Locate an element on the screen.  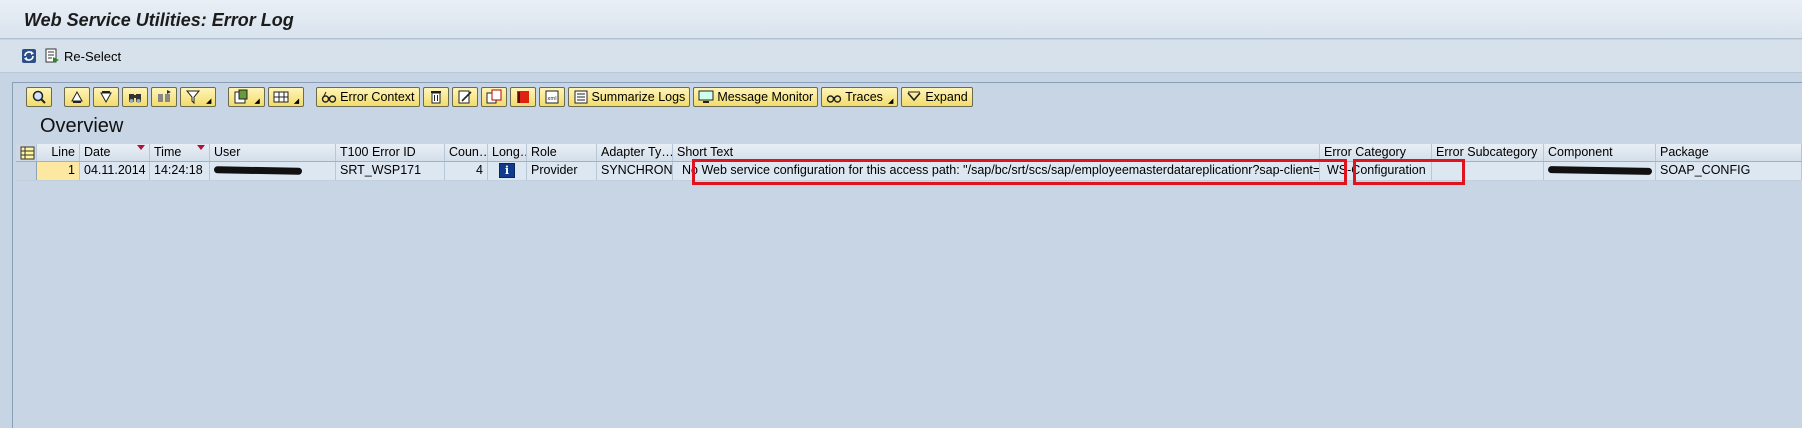
find-next-icon is located at coordinates (164, 96).